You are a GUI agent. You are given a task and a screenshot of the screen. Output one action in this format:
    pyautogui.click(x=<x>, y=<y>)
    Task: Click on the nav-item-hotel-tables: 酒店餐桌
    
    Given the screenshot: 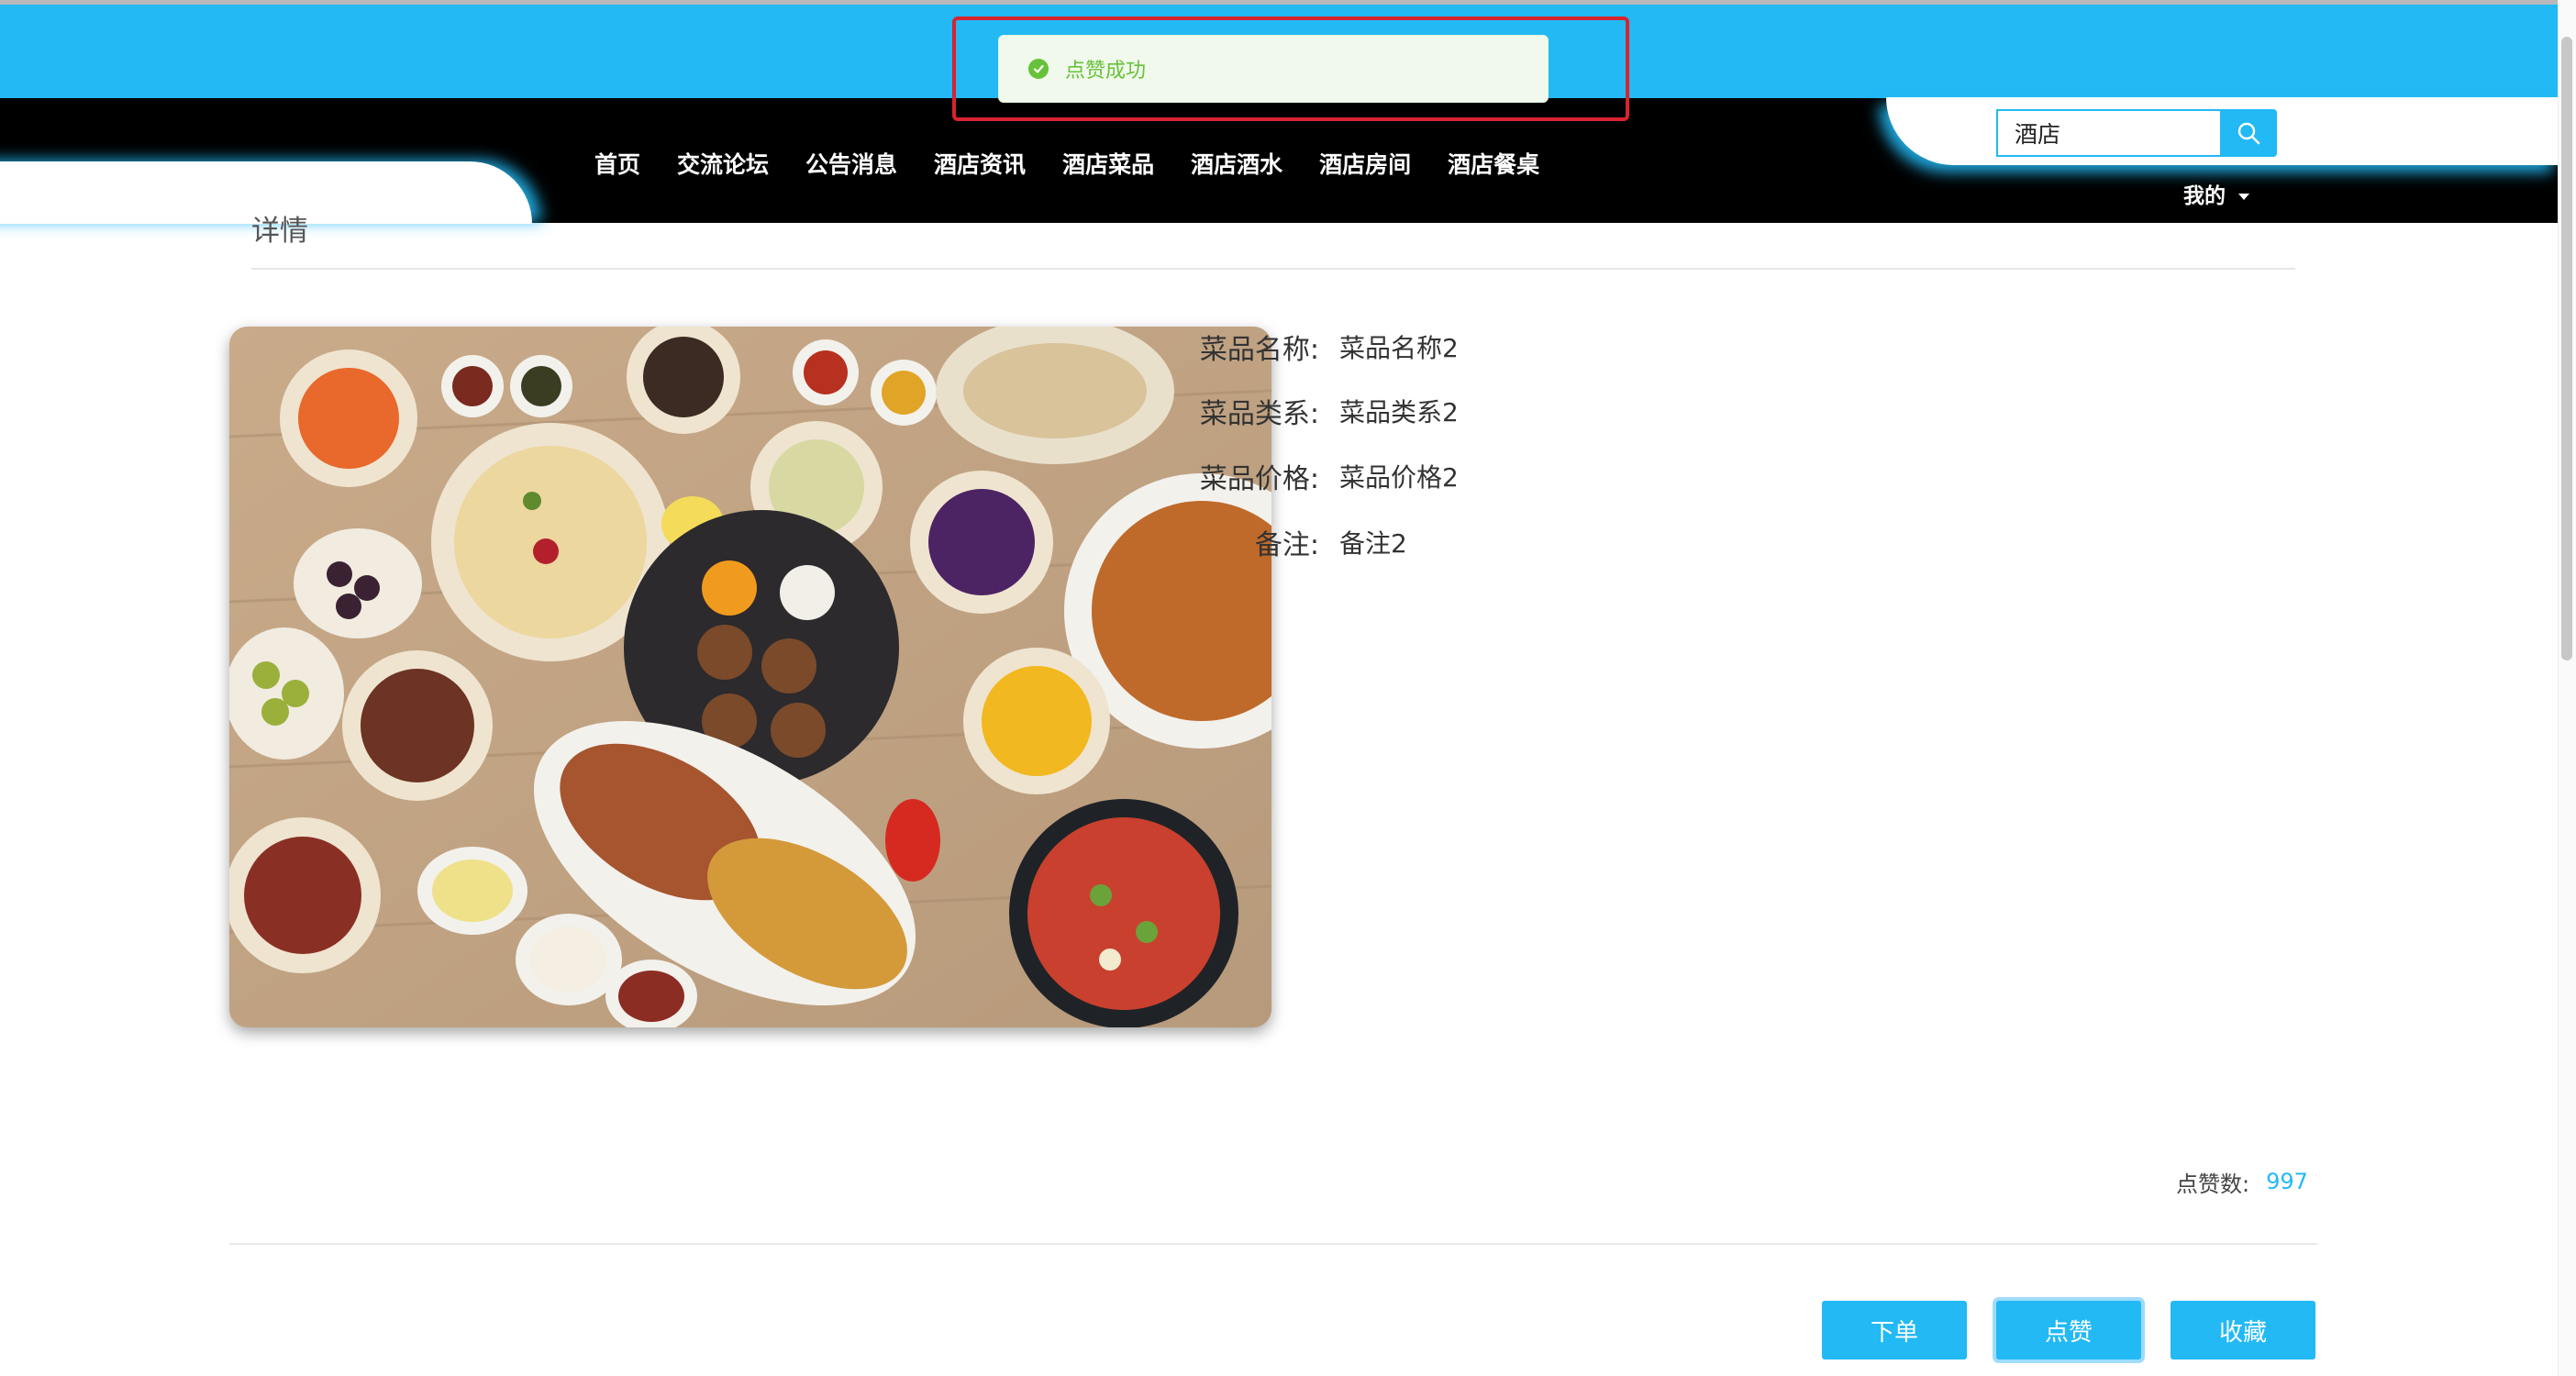 What is the action you would take?
    pyautogui.click(x=1493, y=165)
    